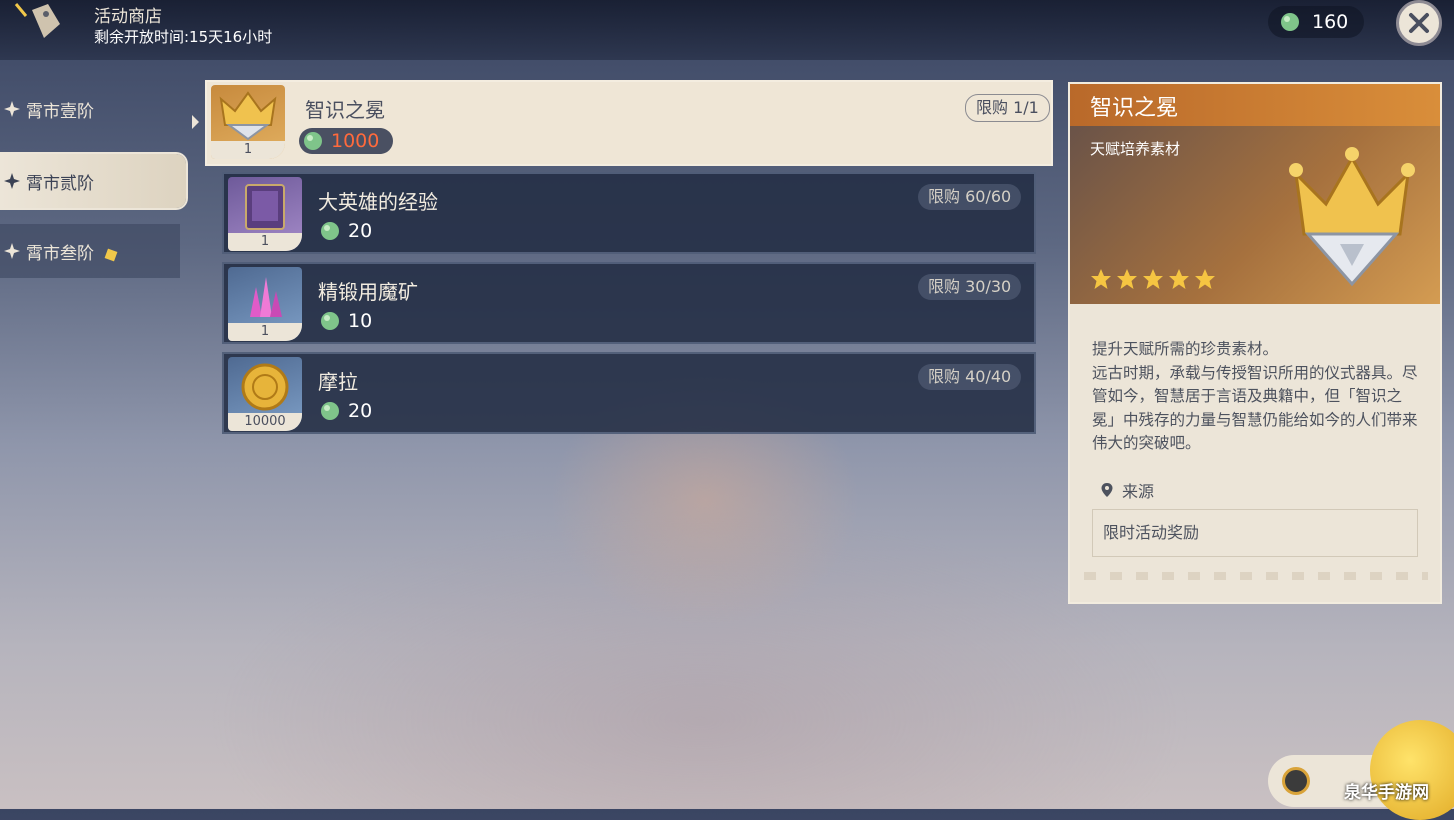  What do you see at coordinates (629, 303) in the screenshot?
I see `shop-item-mystic-ore: 1 精锻用魔矿 10 限购 30/30` at bounding box center [629, 303].